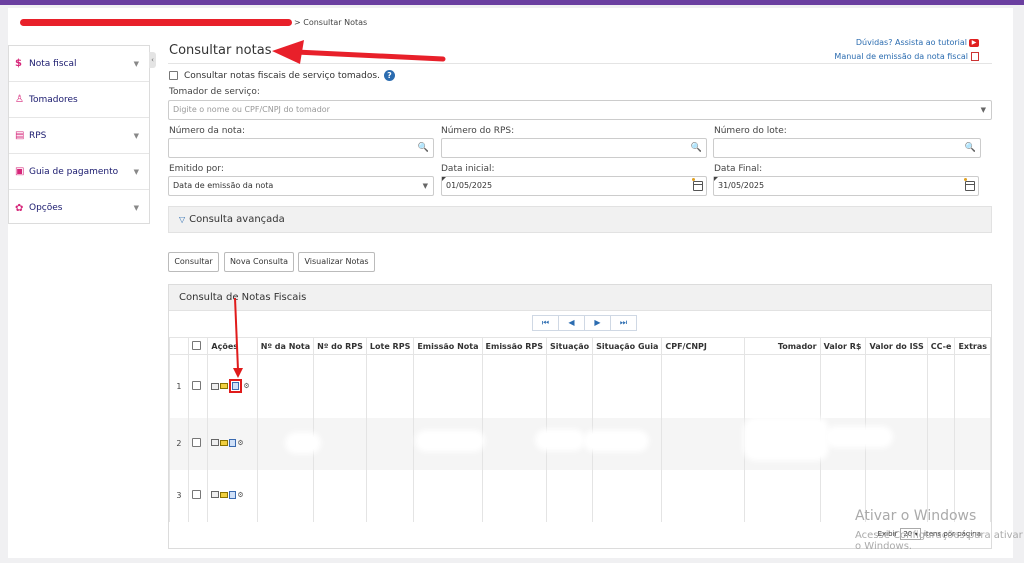 This screenshot has width=1024, height=563. What do you see at coordinates (974, 42) in the screenshot?
I see `youtube-icon: ▶` at bounding box center [974, 42].